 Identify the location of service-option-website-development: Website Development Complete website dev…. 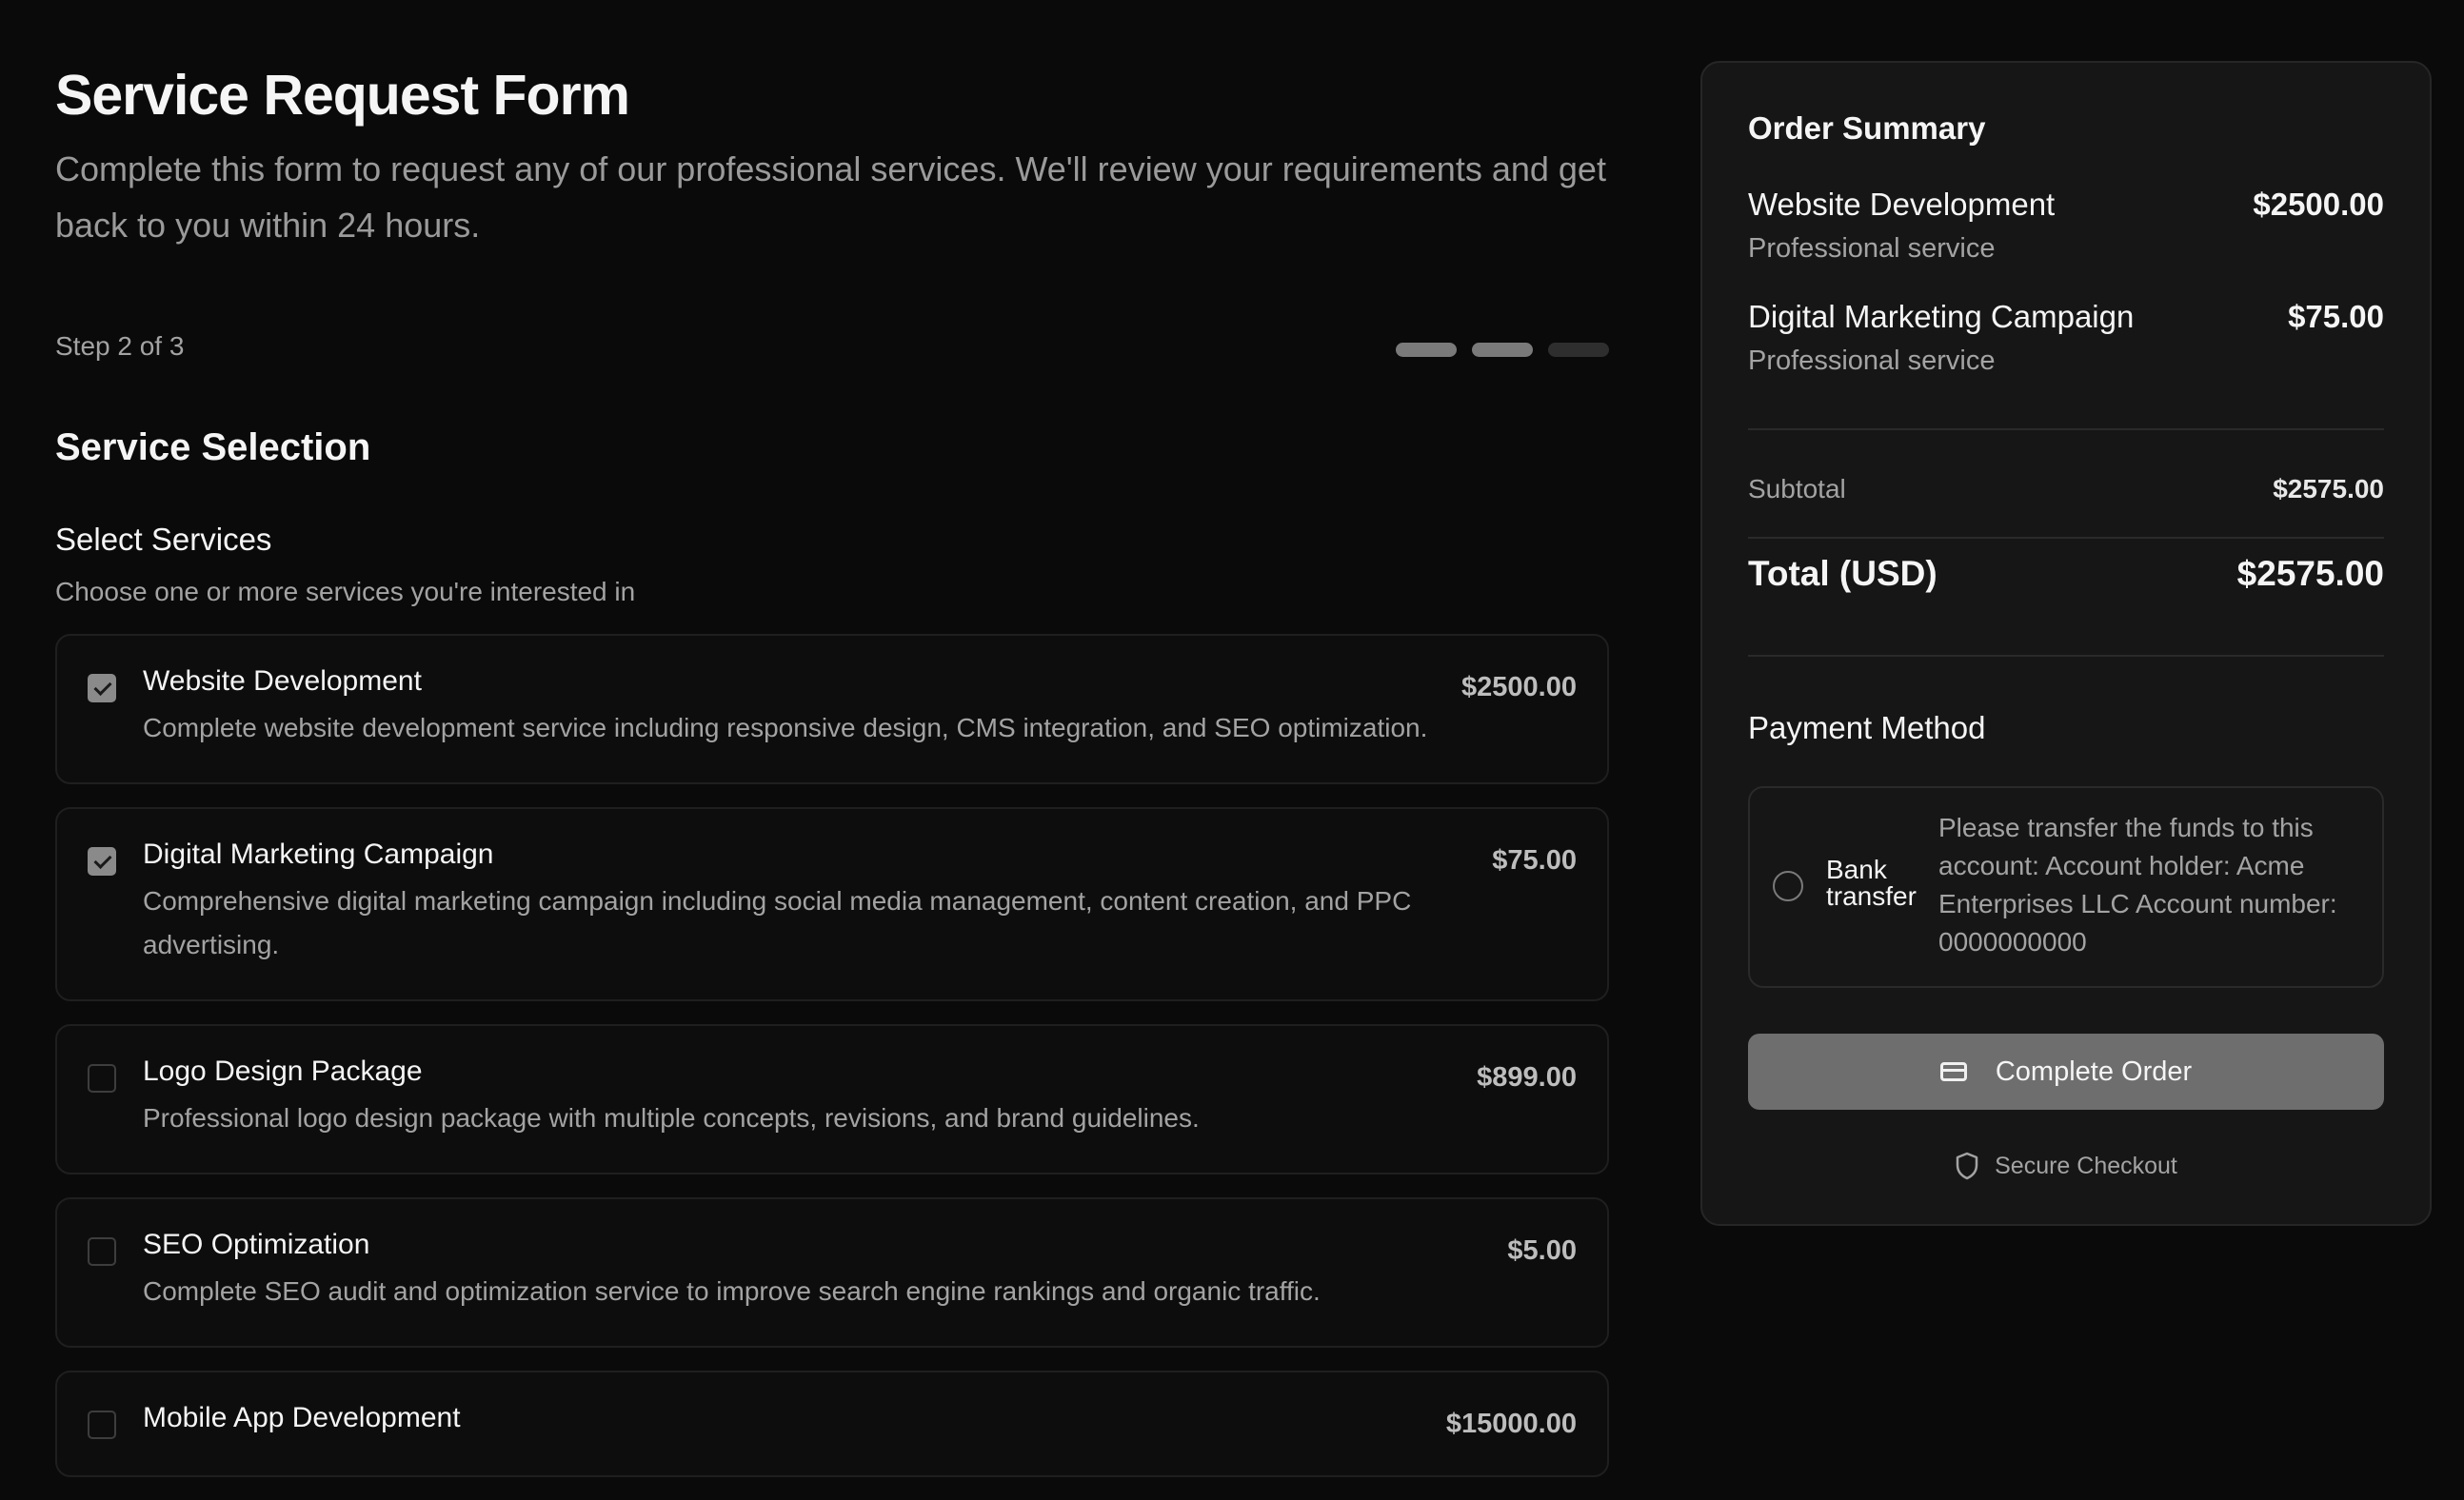
(832, 709).